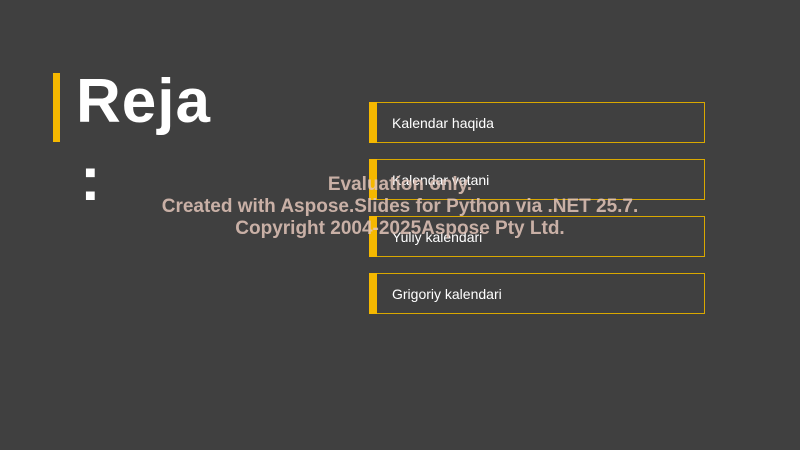  Describe the element at coordinates (537, 293) in the screenshot. I see `agenda-item: Grigoriy kalendari` at that location.